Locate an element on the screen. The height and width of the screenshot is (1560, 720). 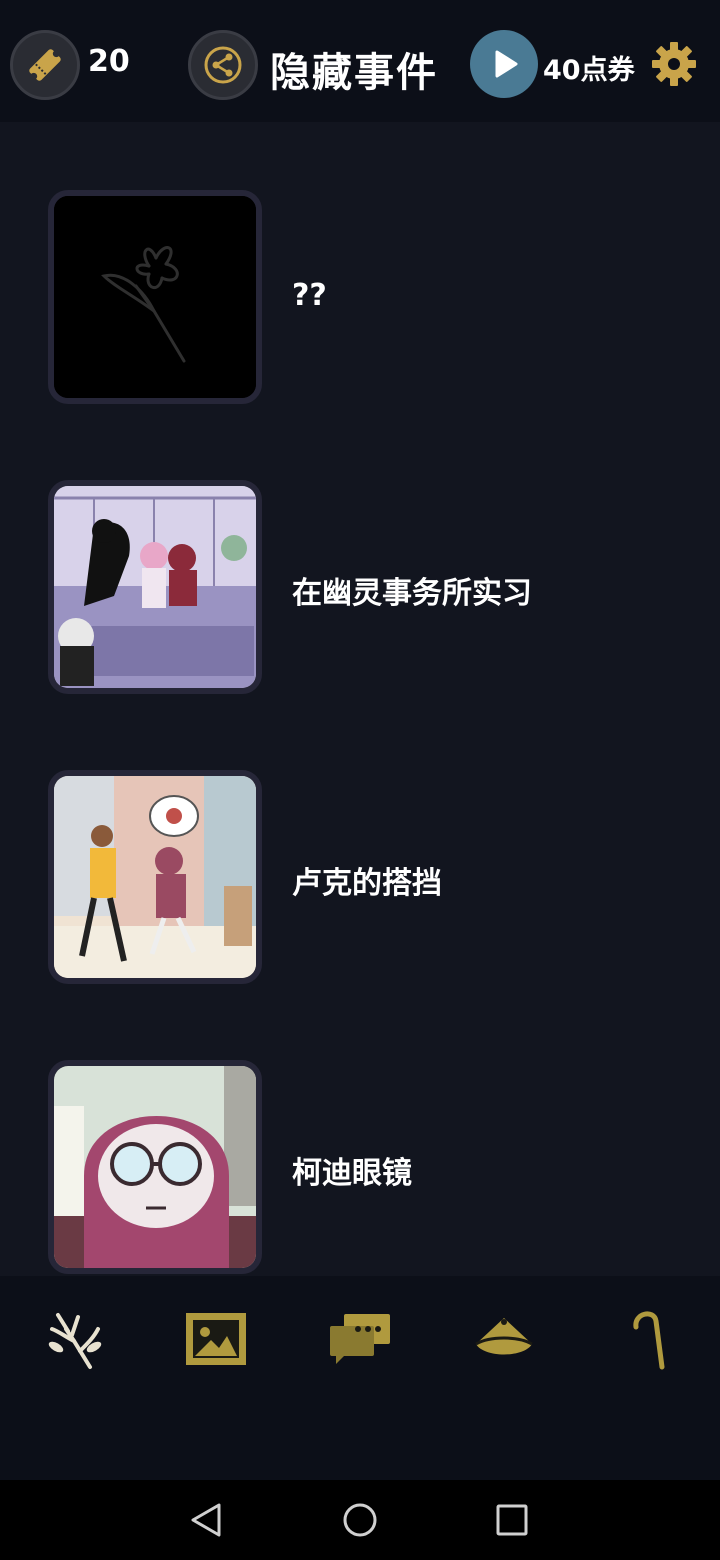
hat-icon is located at coordinates (504, 1336).